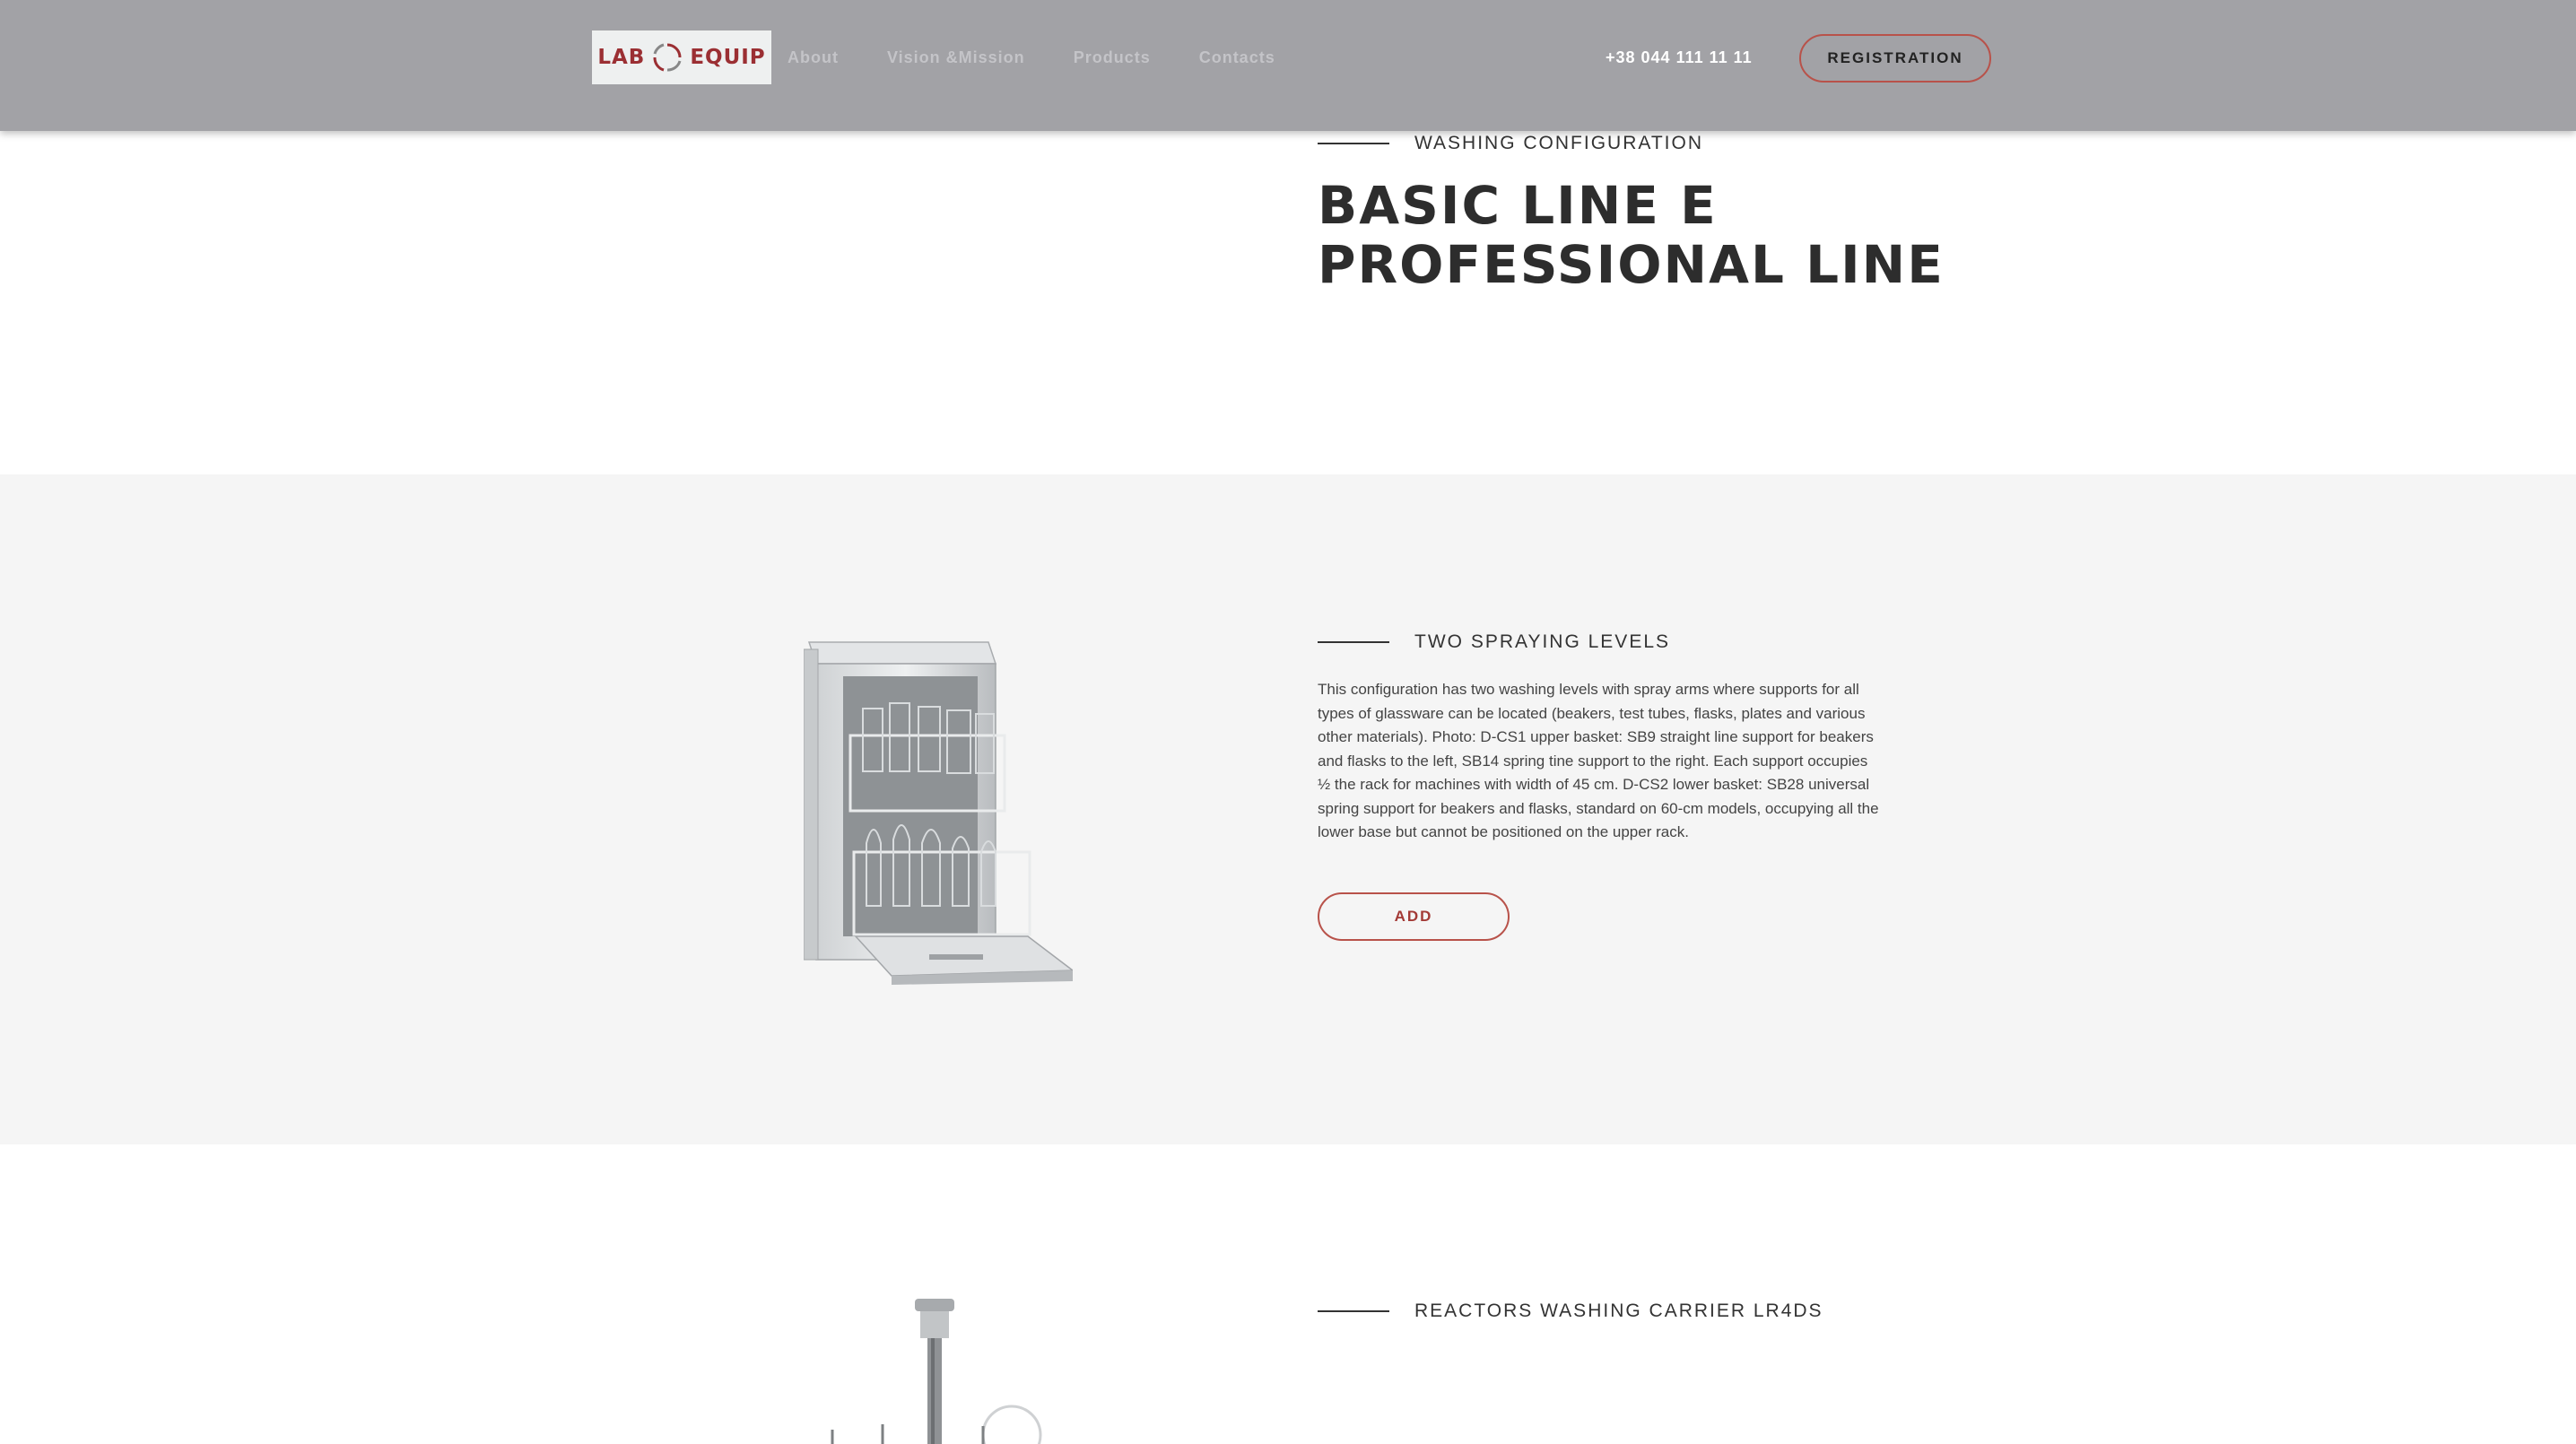 This screenshot has width=2576, height=1444. I want to click on registration-button: REGISTRATION, so click(1895, 58).